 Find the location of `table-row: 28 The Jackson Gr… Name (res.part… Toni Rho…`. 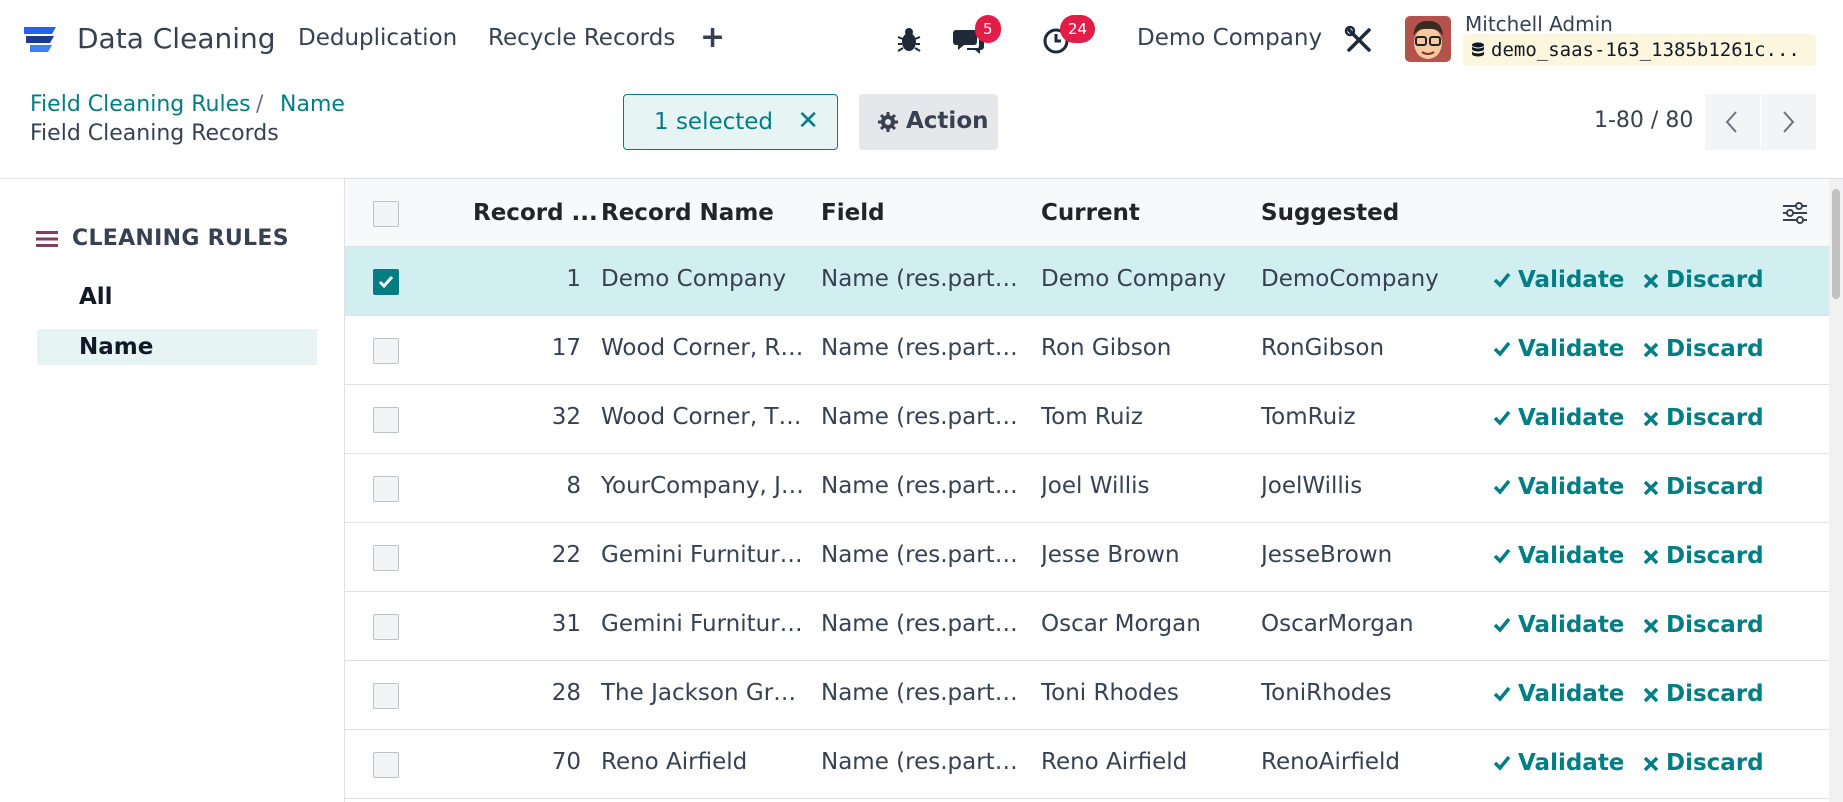

table-row: 28 The Jackson Gr… Name (res.part… Toni Rho… is located at coordinates (1087, 695).